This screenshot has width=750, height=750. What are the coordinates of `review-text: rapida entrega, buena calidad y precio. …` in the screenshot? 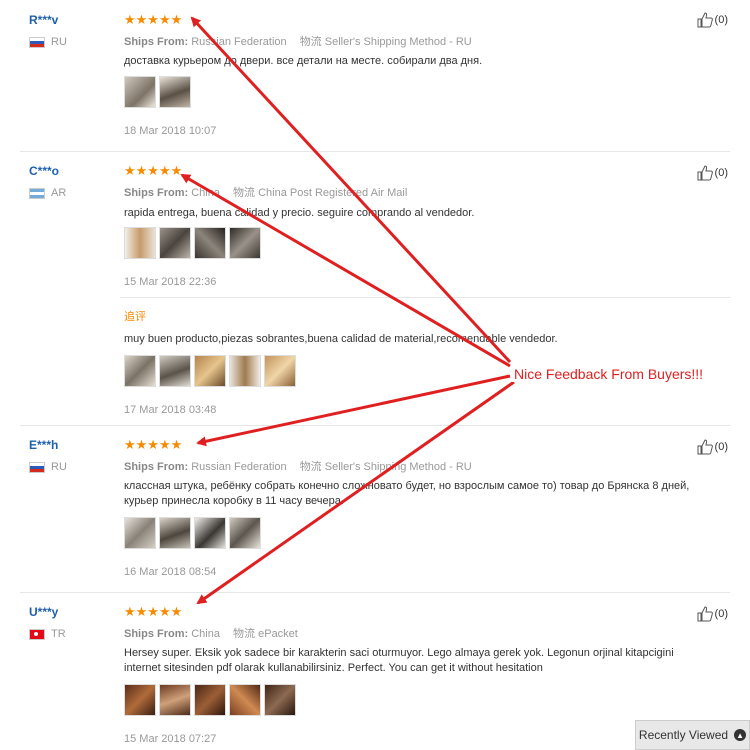 It's located at (299, 213).